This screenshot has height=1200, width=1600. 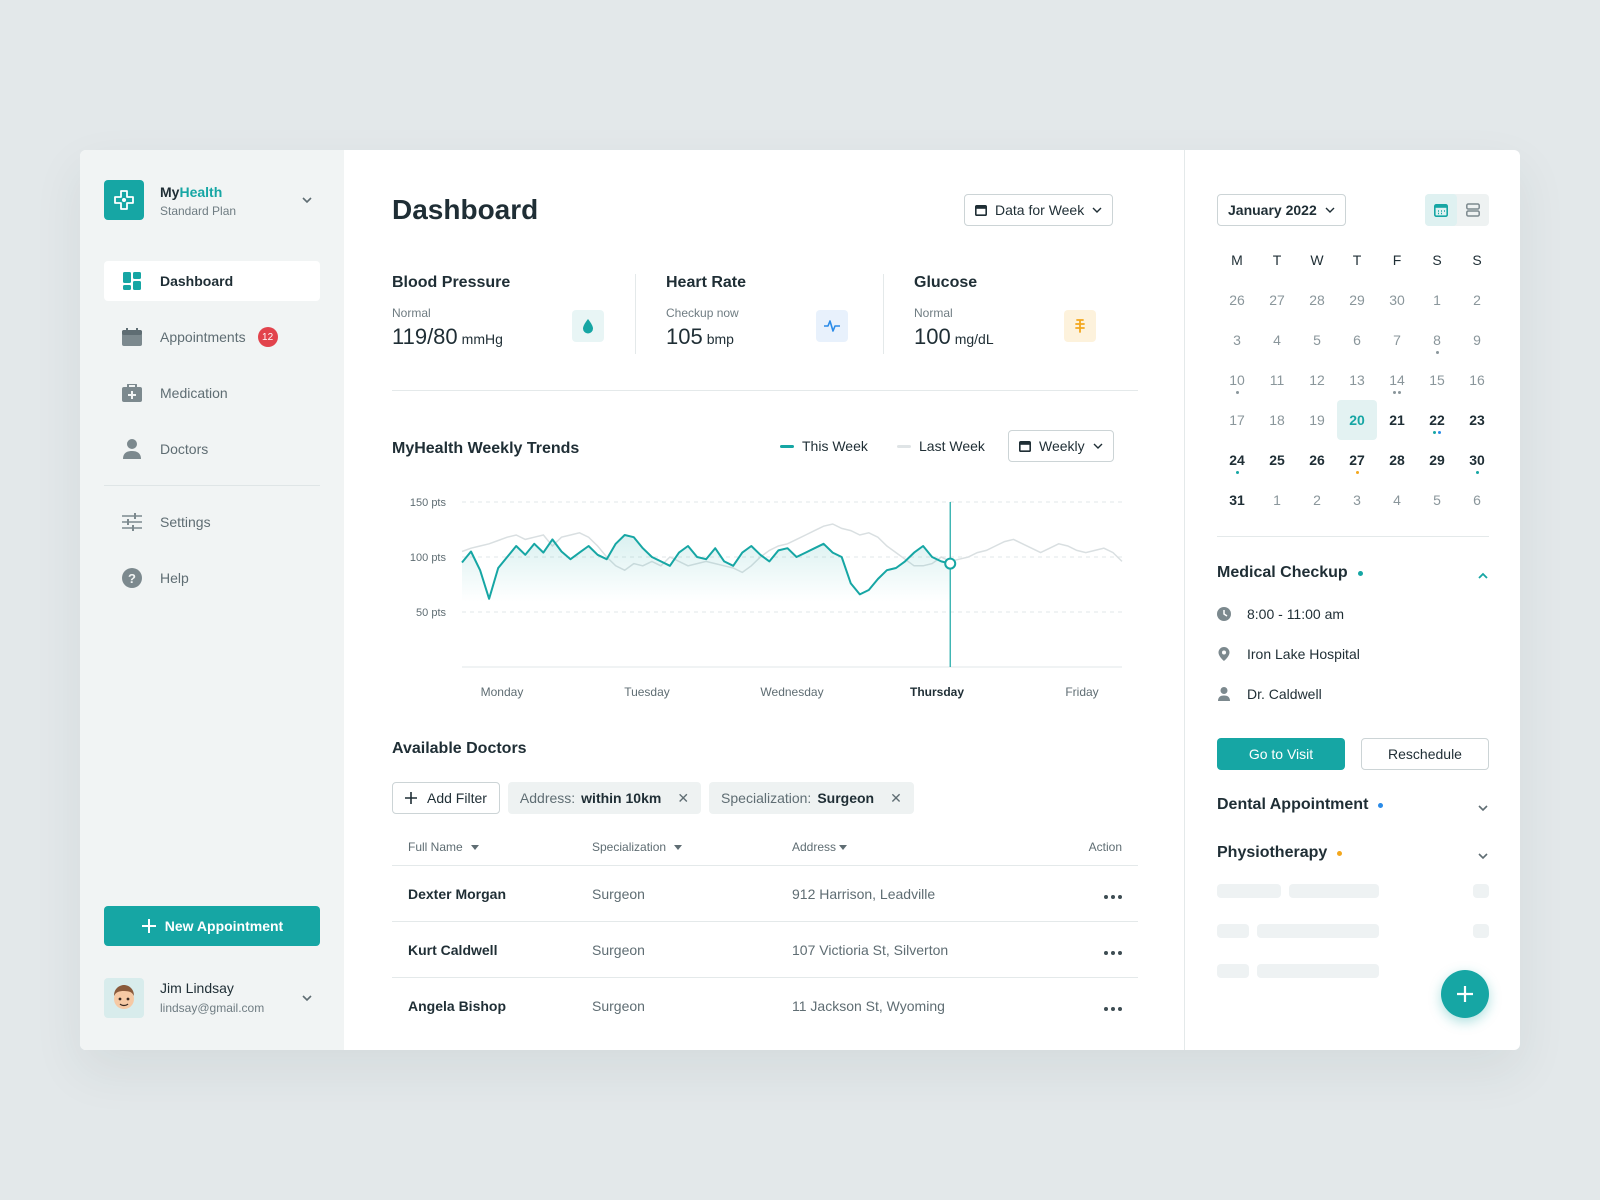 What do you see at coordinates (1465, 994) in the screenshot?
I see `add-event-fab` at bounding box center [1465, 994].